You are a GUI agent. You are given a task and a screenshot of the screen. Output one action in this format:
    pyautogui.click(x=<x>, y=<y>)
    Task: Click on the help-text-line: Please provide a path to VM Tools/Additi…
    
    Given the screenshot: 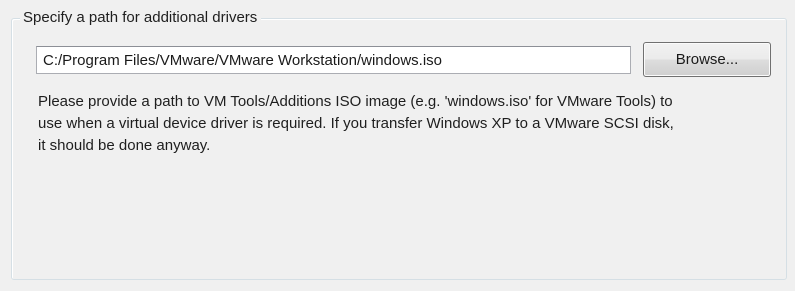 What is the action you would take?
    pyautogui.click(x=355, y=101)
    